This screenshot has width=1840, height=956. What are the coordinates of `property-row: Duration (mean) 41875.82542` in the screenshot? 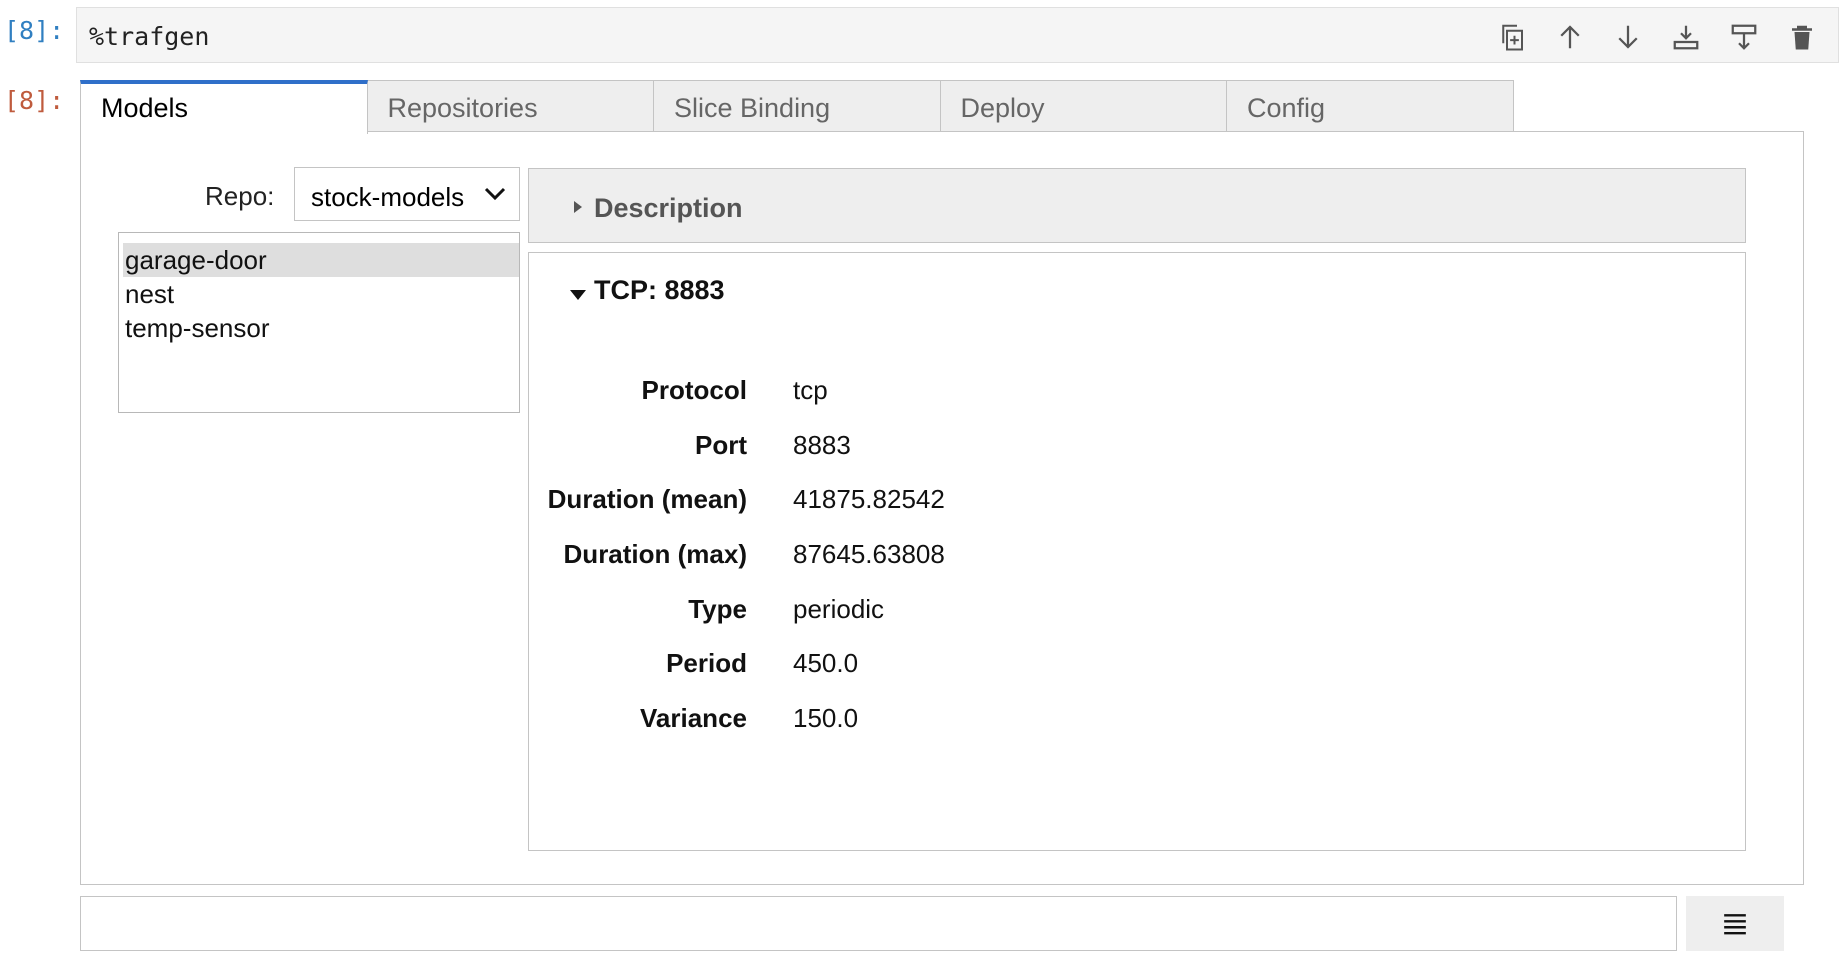 It's located at (979, 504).